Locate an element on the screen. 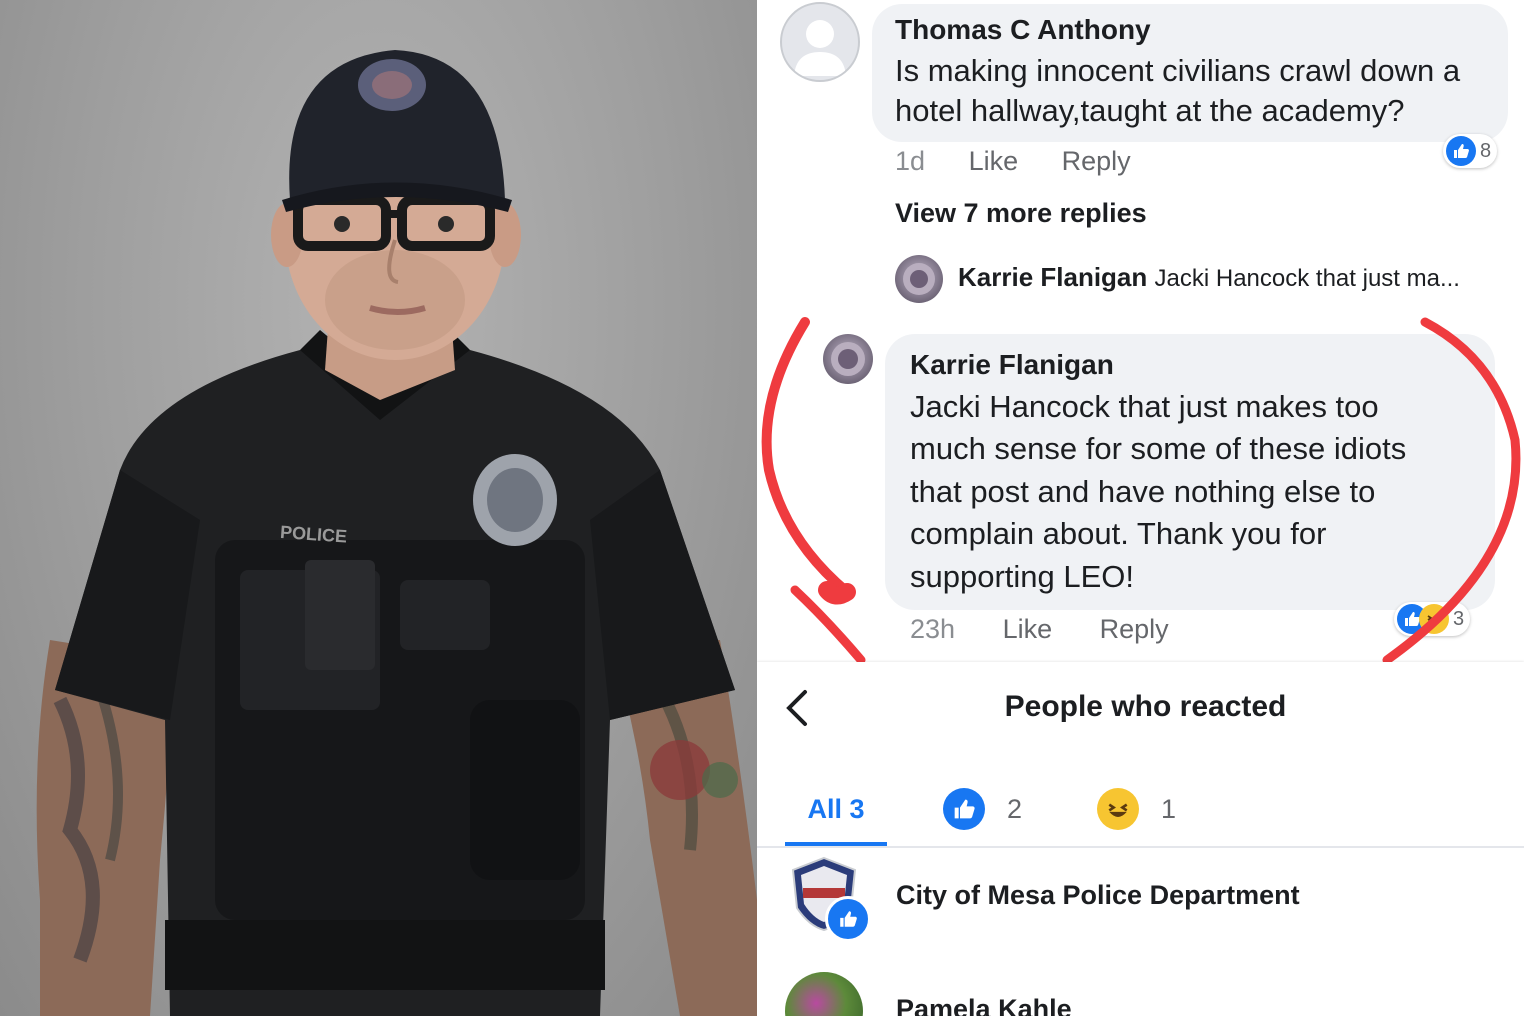 This screenshot has width=1524, height=1016. comment-actions: 1d Like Reply is located at coordinates (1013, 161).